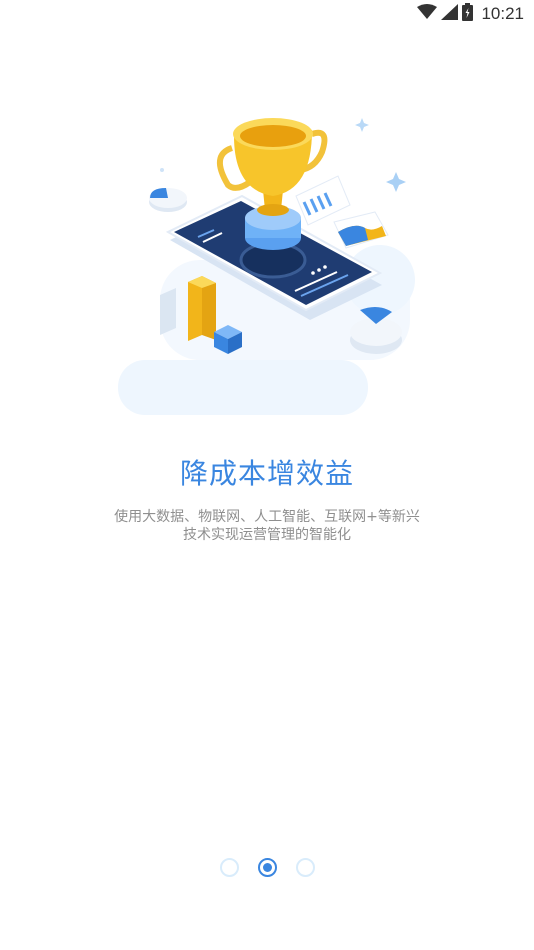  I want to click on page-indicator, so click(267, 867).